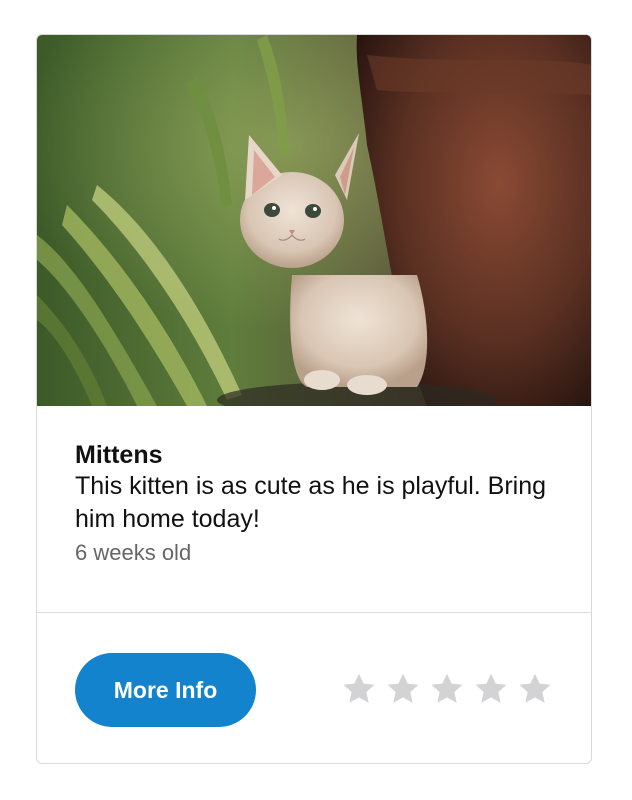 The height and width of the screenshot is (800, 632). I want to click on pet-age: 6 weeks old, so click(133, 552).